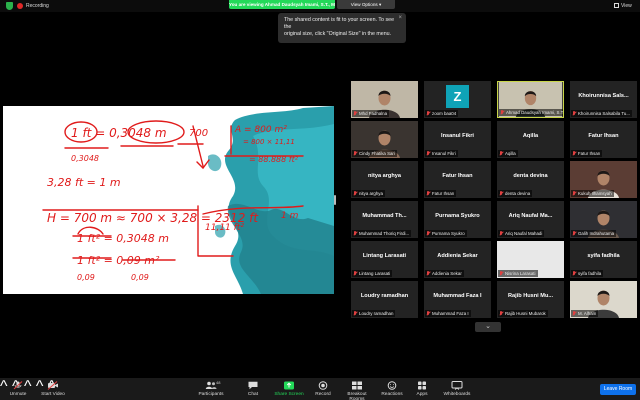 The image size is (640, 400). I want to click on participant-tile: Addienia Sekar Addienia Sekar, so click(457, 259).